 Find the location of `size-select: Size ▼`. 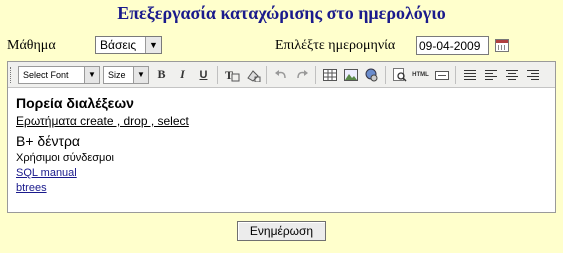

size-select: Size ▼ is located at coordinates (126, 74).